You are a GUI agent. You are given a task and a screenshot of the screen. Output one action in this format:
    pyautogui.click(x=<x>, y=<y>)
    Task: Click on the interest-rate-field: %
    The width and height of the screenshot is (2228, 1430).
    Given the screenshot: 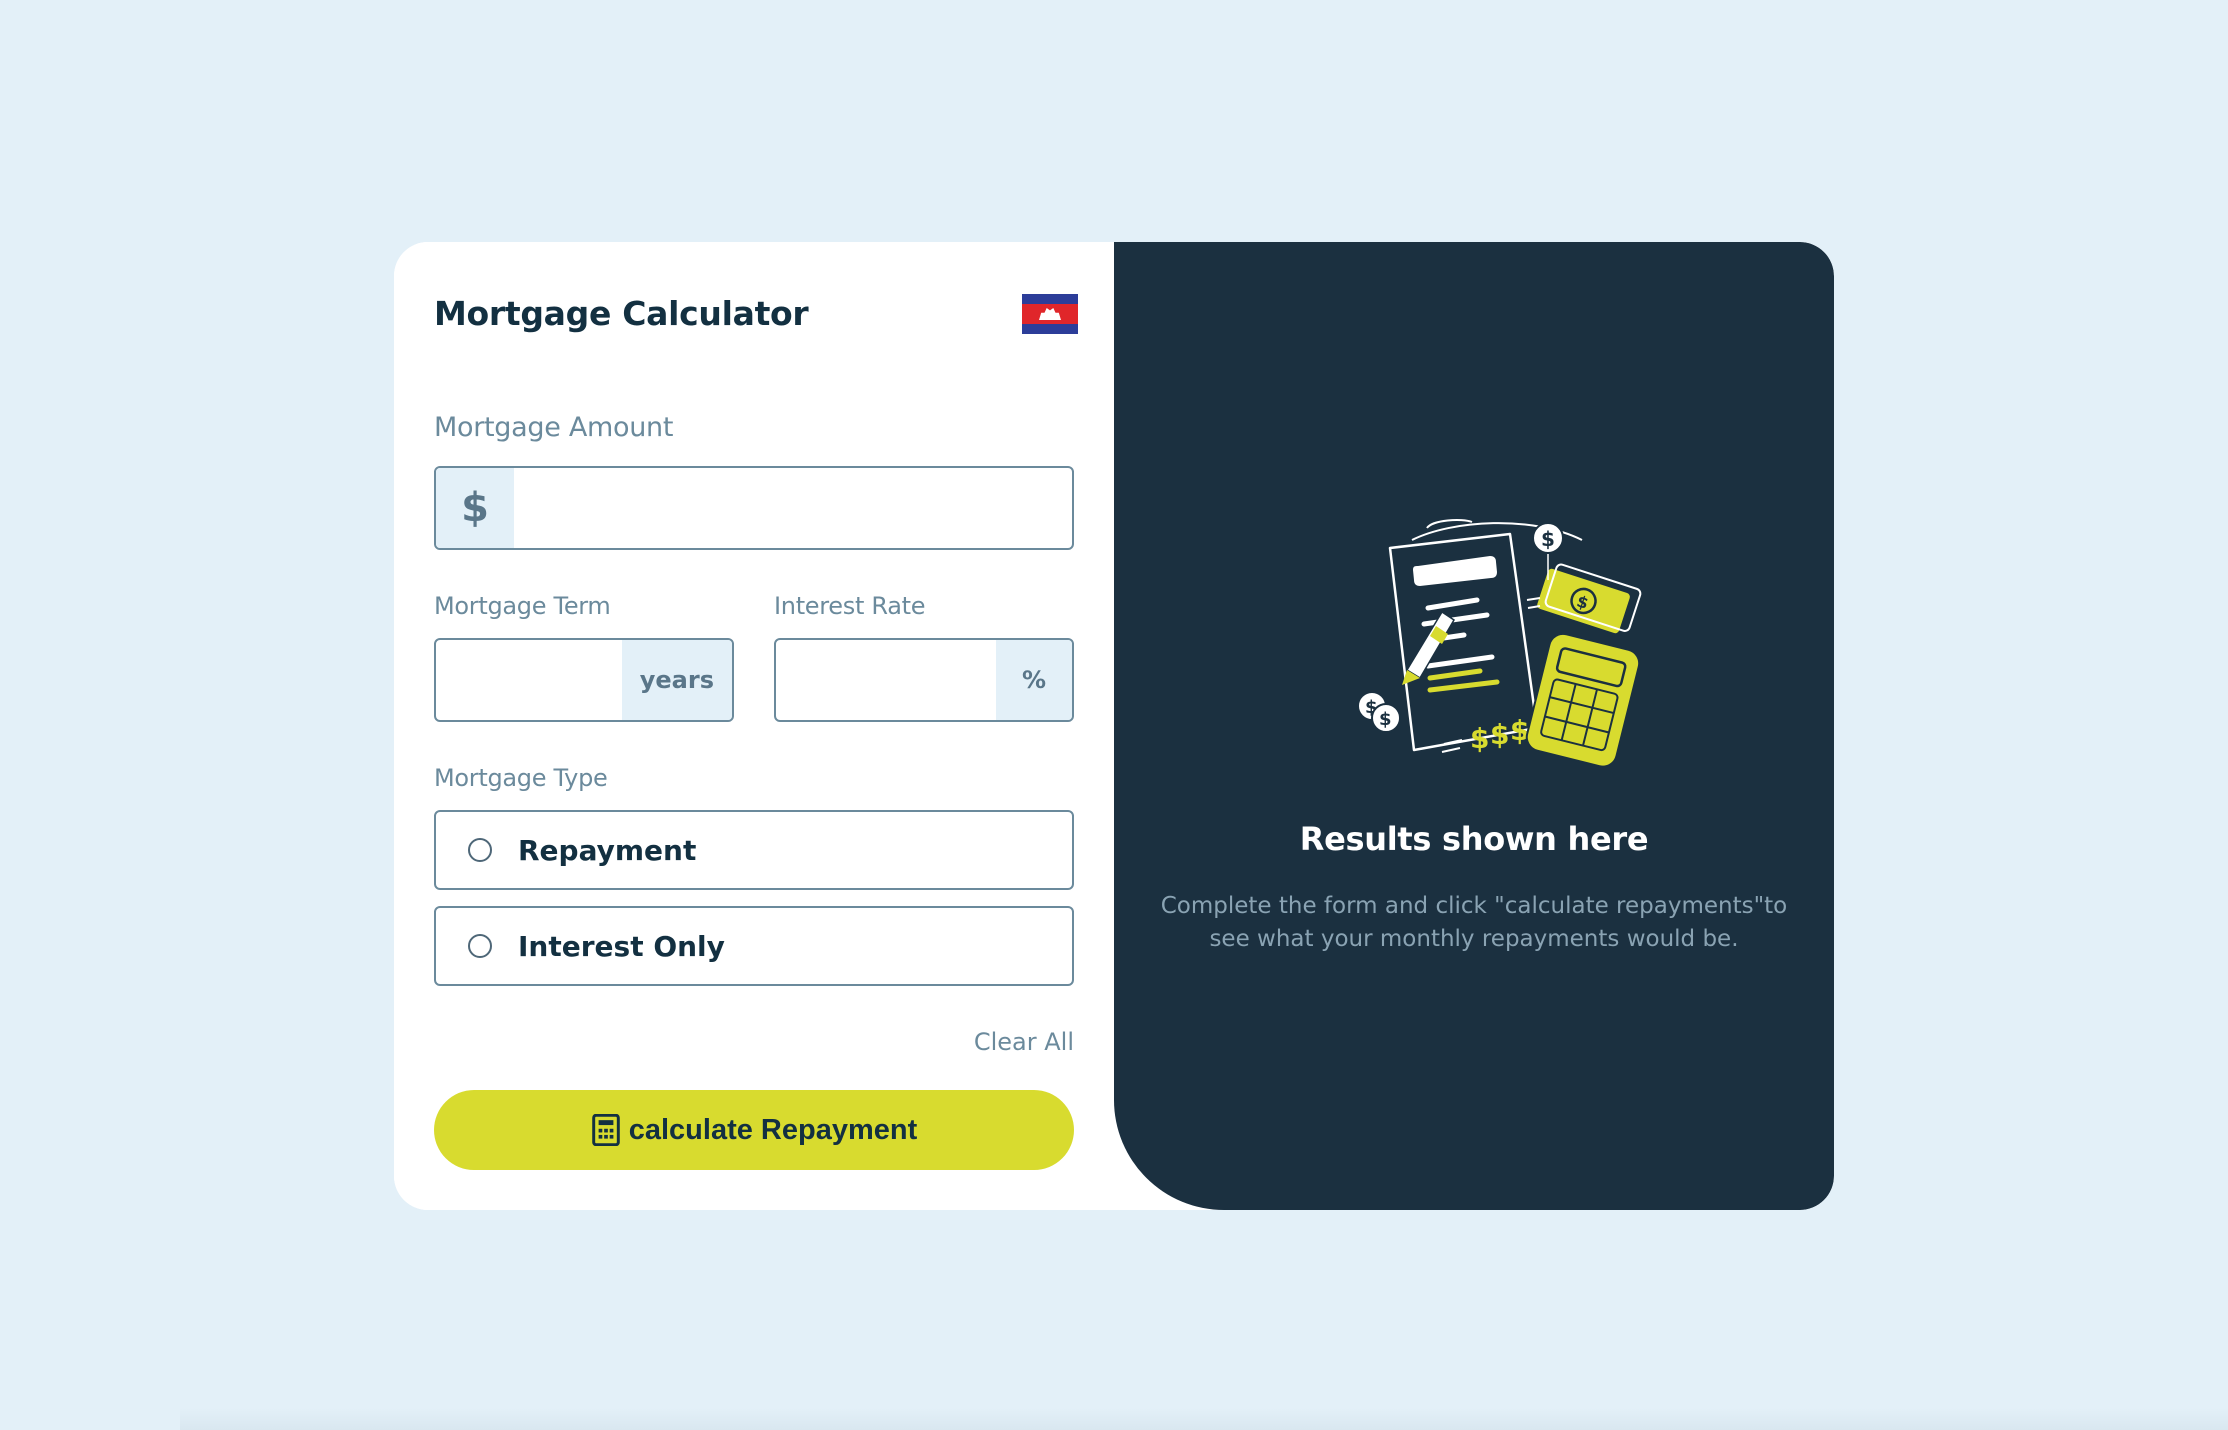 What is the action you would take?
    pyautogui.click(x=924, y=680)
    